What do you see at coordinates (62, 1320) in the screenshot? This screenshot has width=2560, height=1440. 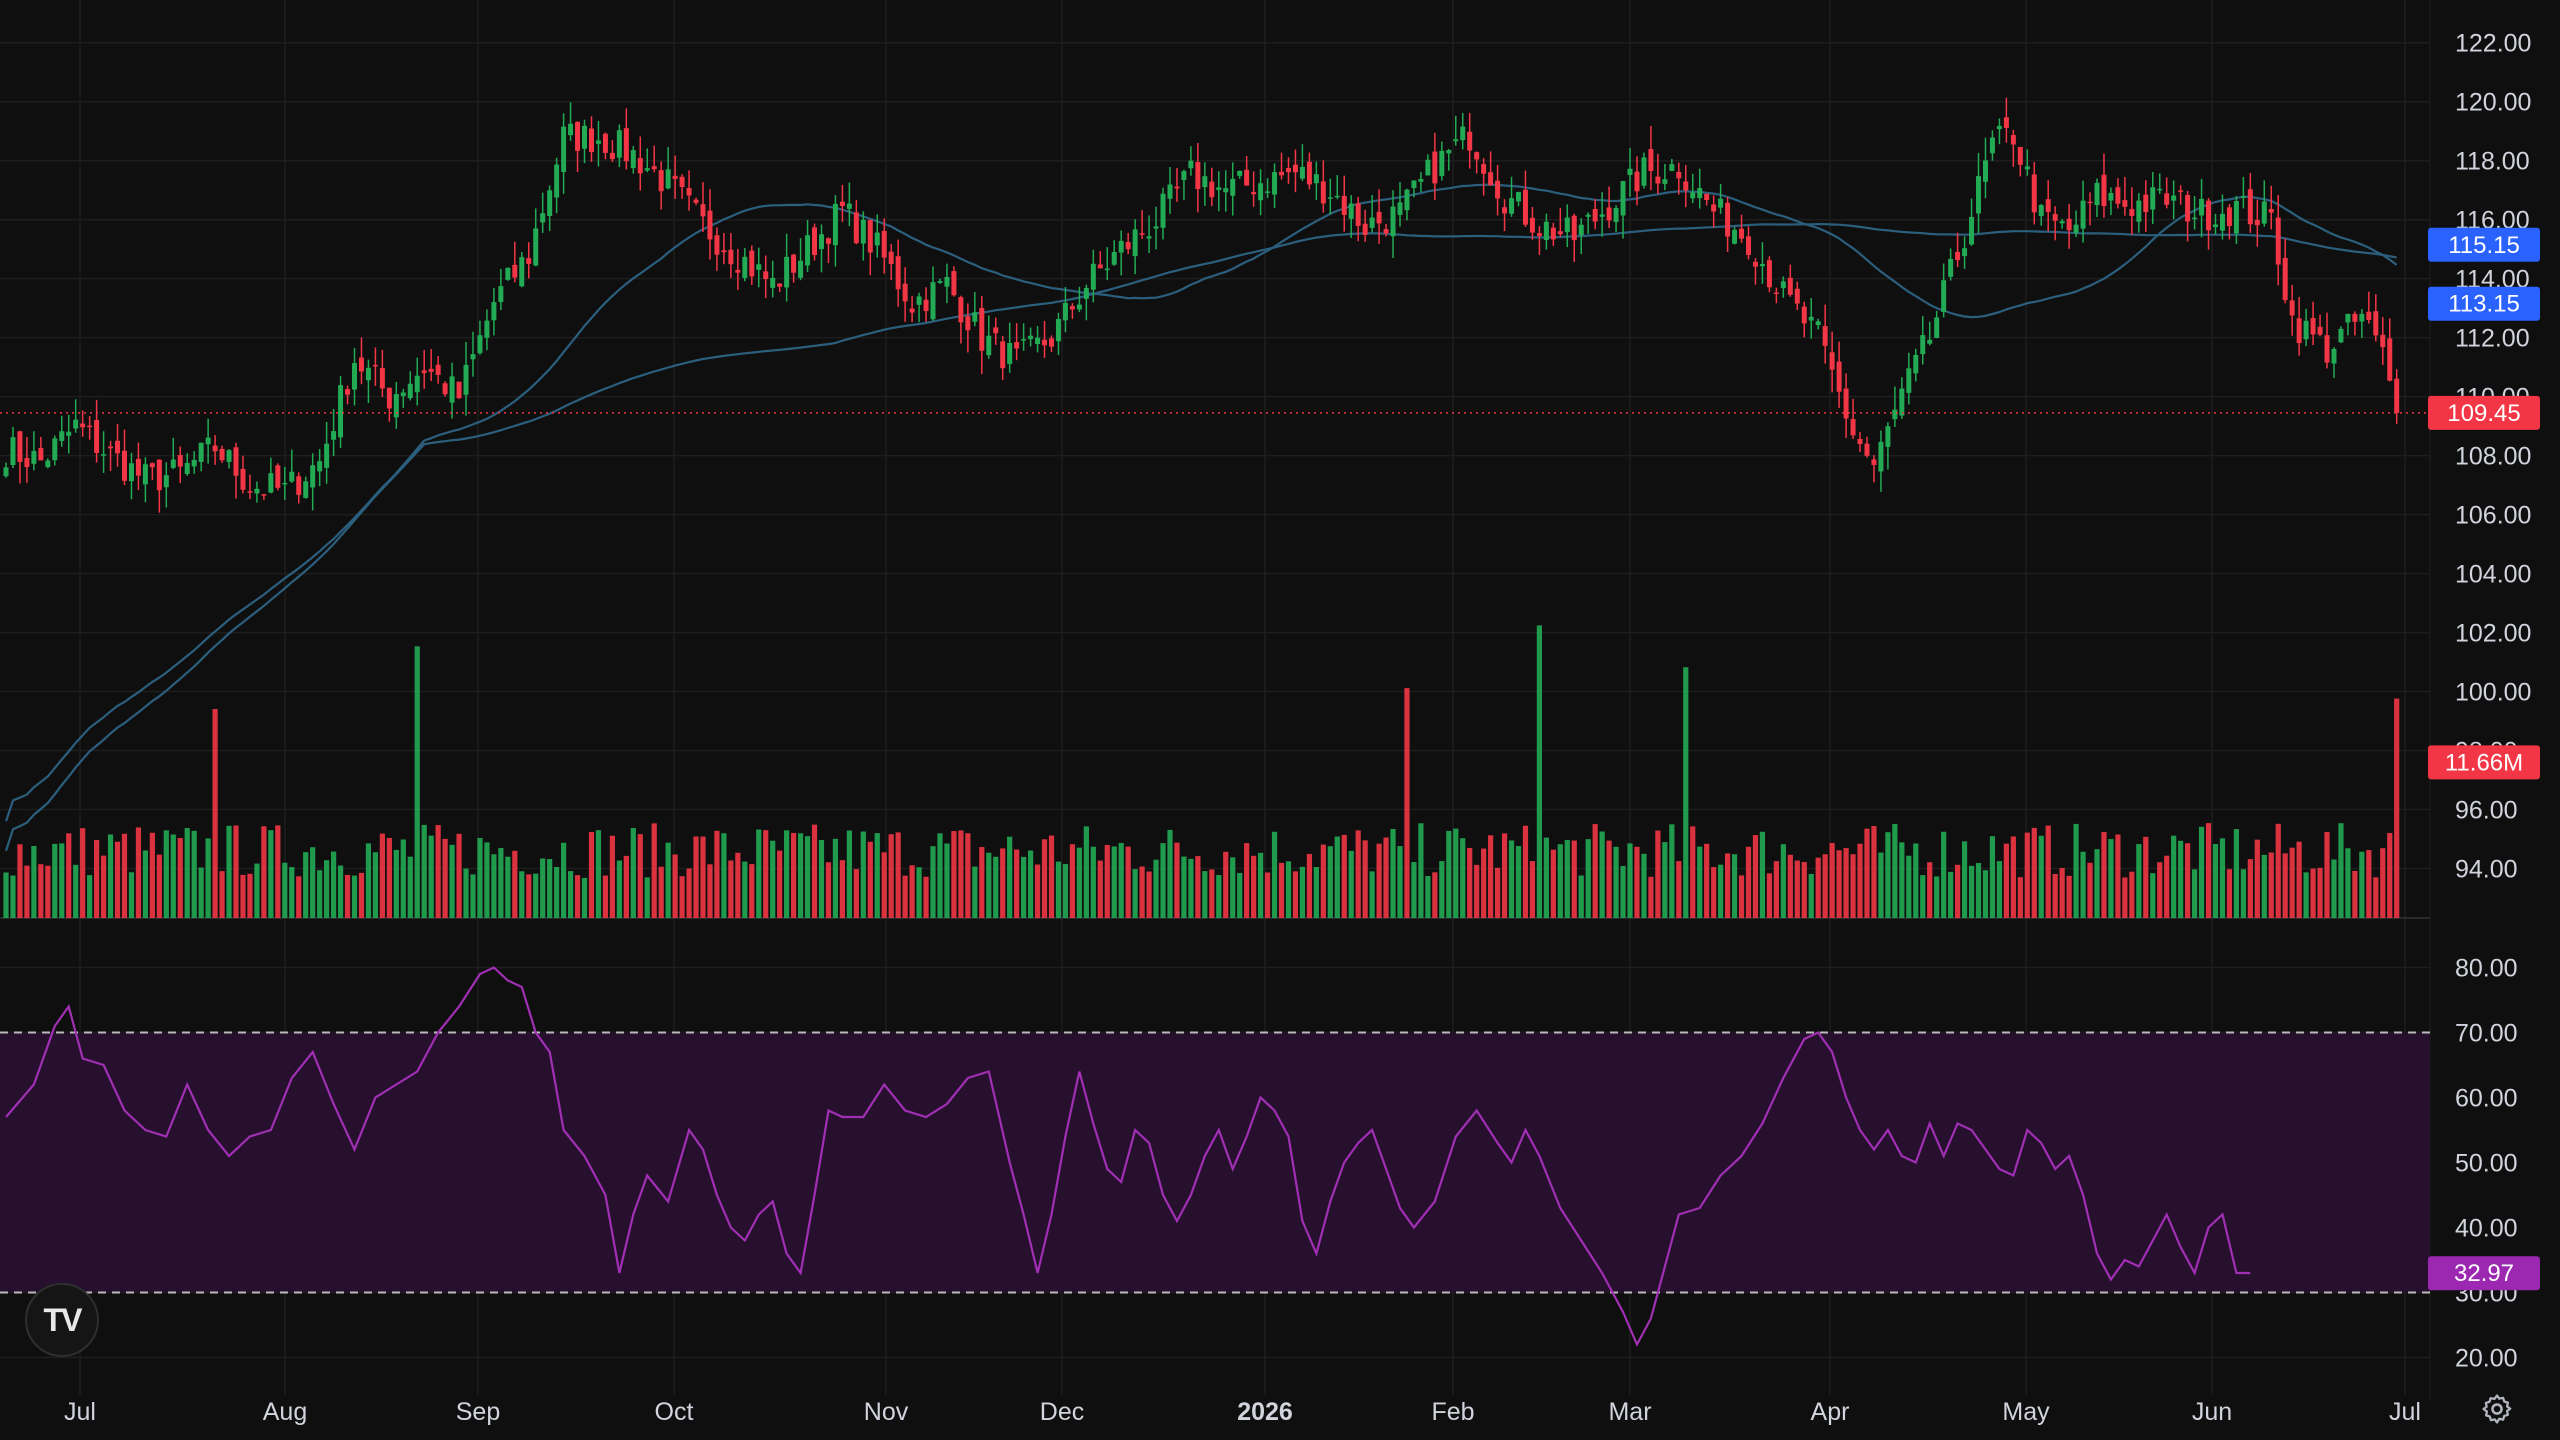 I see `tradingview-logo: TV` at bounding box center [62, 1320].